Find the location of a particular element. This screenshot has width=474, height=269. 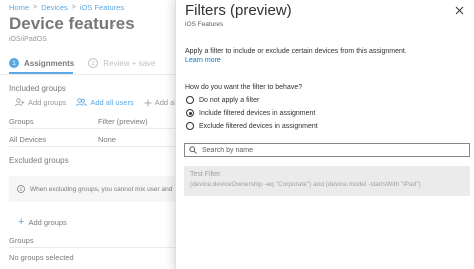

radio-exclude-filtered: Exclude filtered devices in assignment is located at coordinates (252, 126).